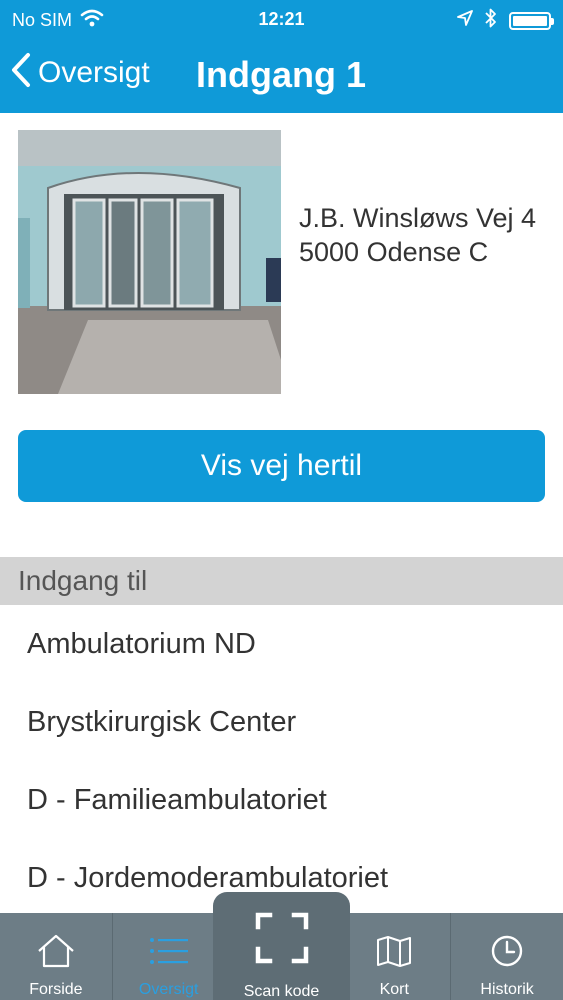 The image size is (563, 1000). What do you see at coordinates (394, 989) in the screenshot?
I see `tab-label: Kort` at bounding box center [394, 989].